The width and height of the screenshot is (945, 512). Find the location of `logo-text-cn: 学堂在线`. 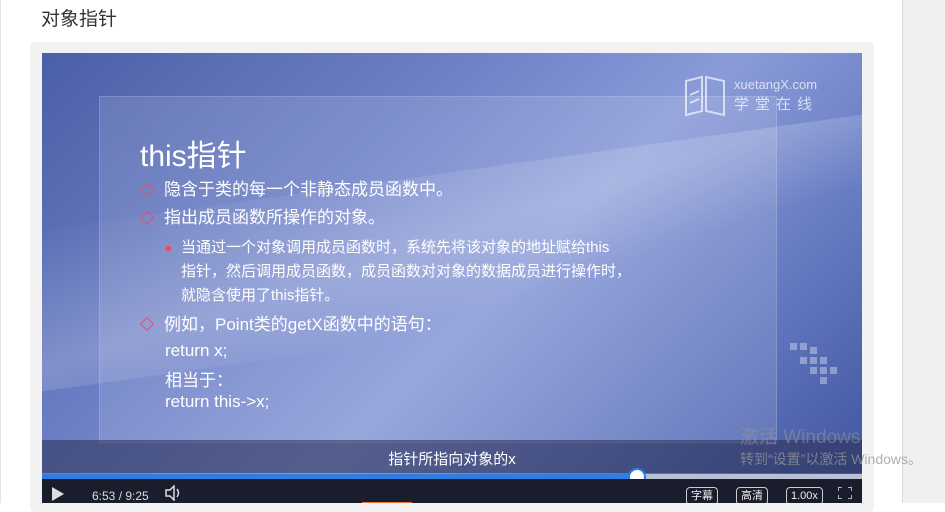

logo-text-cn: 学堂在线 is located at coordinates (776, 104).